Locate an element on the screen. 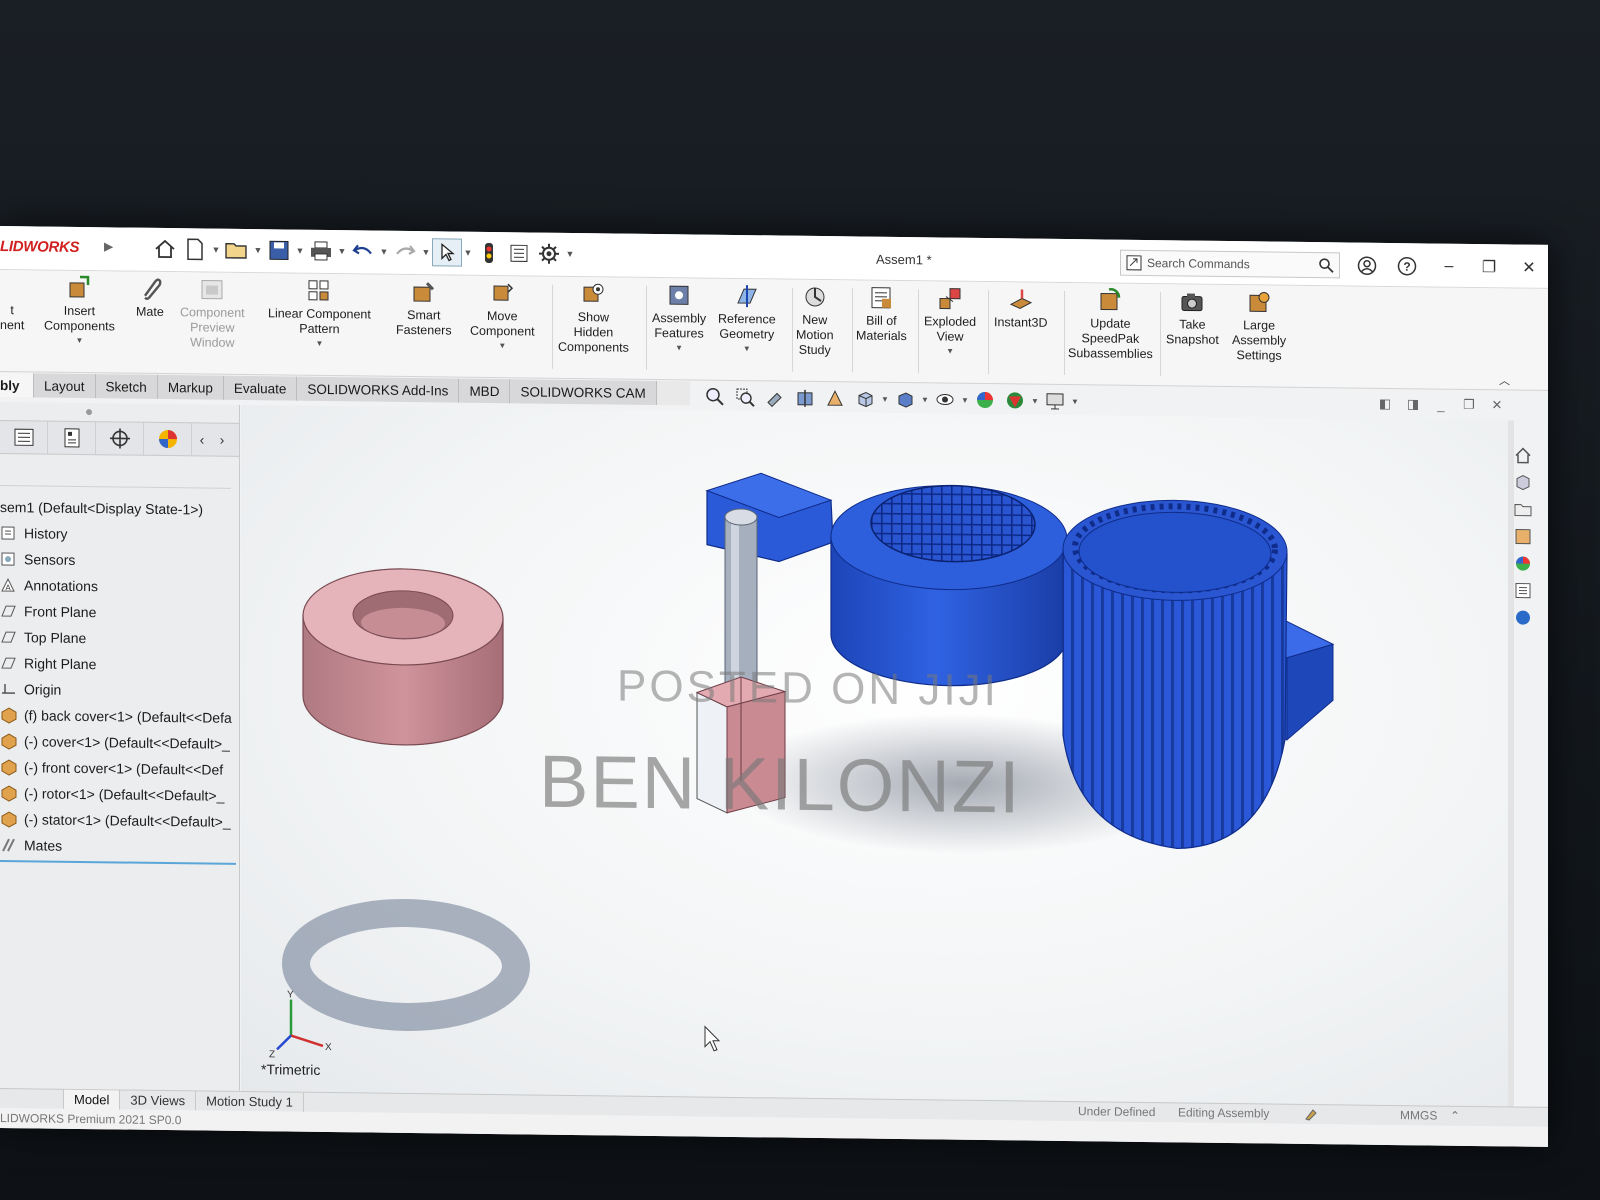  exploded-view-button: Exploded View ▼ is located at coordinates (950, 320).